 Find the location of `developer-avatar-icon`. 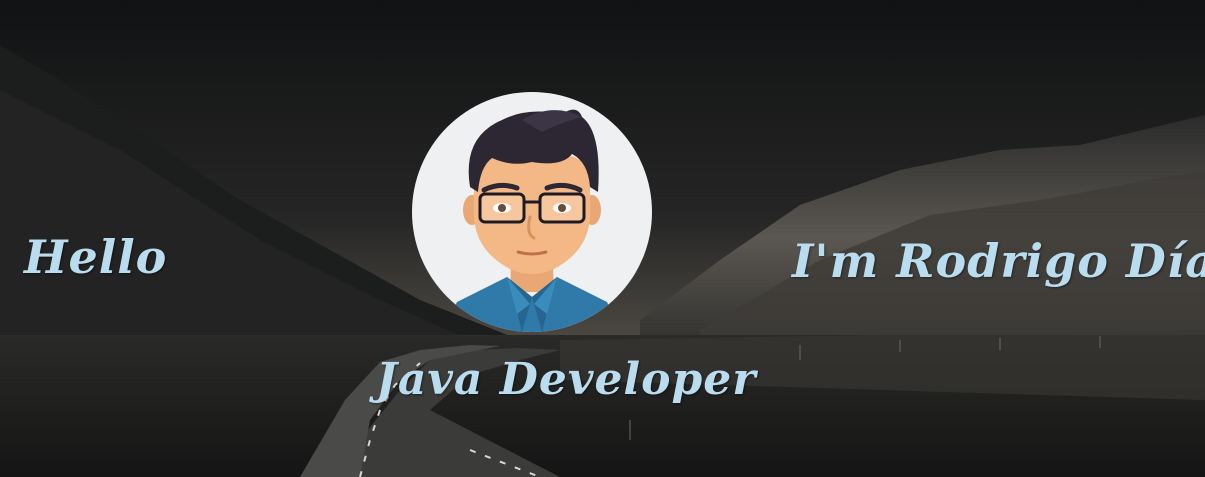

developer-avatar-icon is located at coordinates (532, 220).